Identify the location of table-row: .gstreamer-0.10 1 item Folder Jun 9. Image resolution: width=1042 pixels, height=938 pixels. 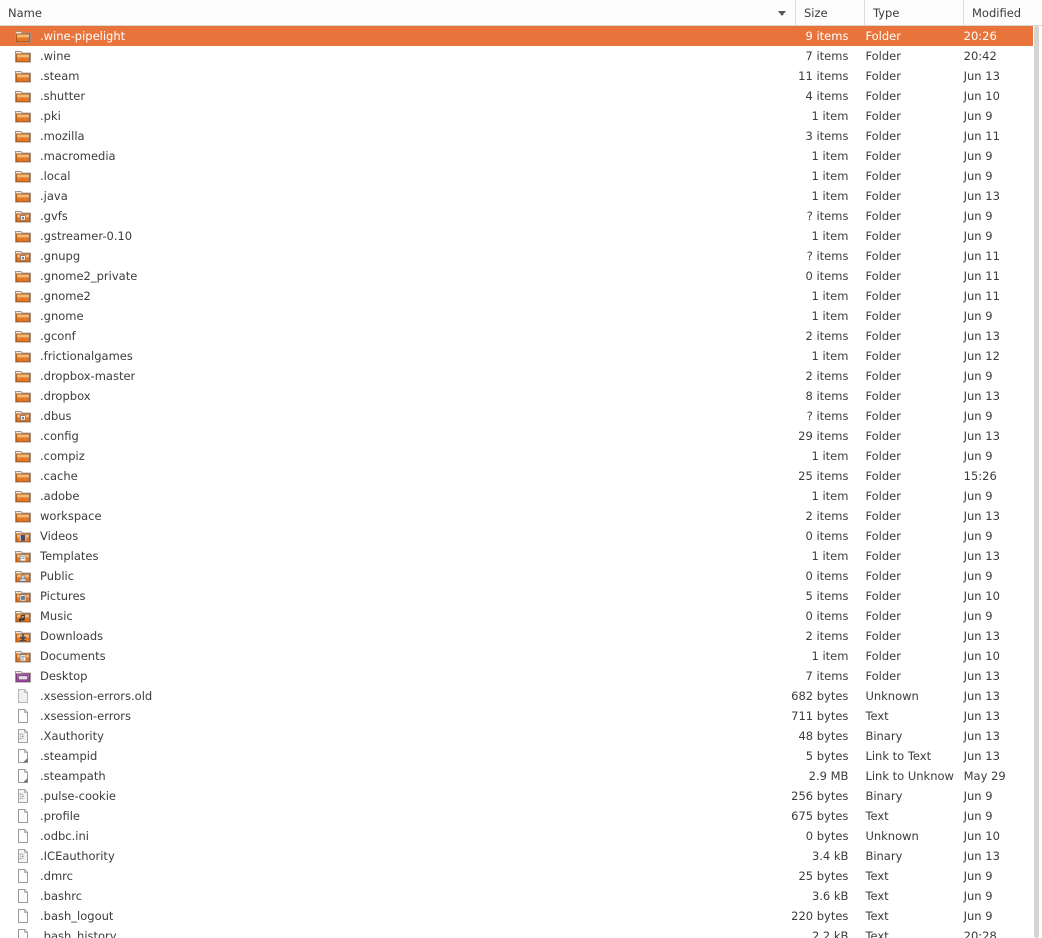
(516, 236).